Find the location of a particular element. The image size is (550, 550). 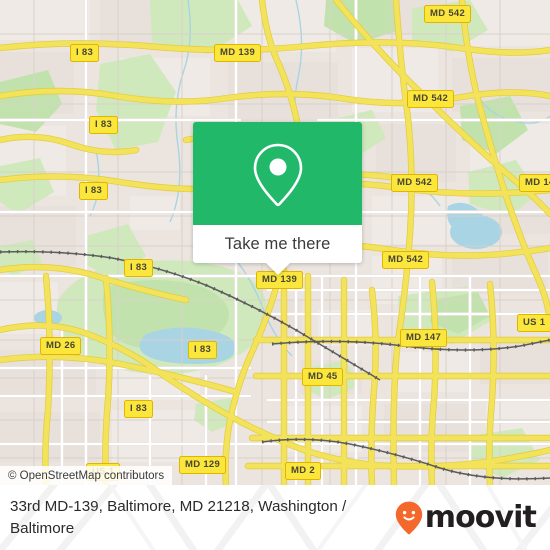

road-shield: MD 147 is located at coordinates (424, 338).